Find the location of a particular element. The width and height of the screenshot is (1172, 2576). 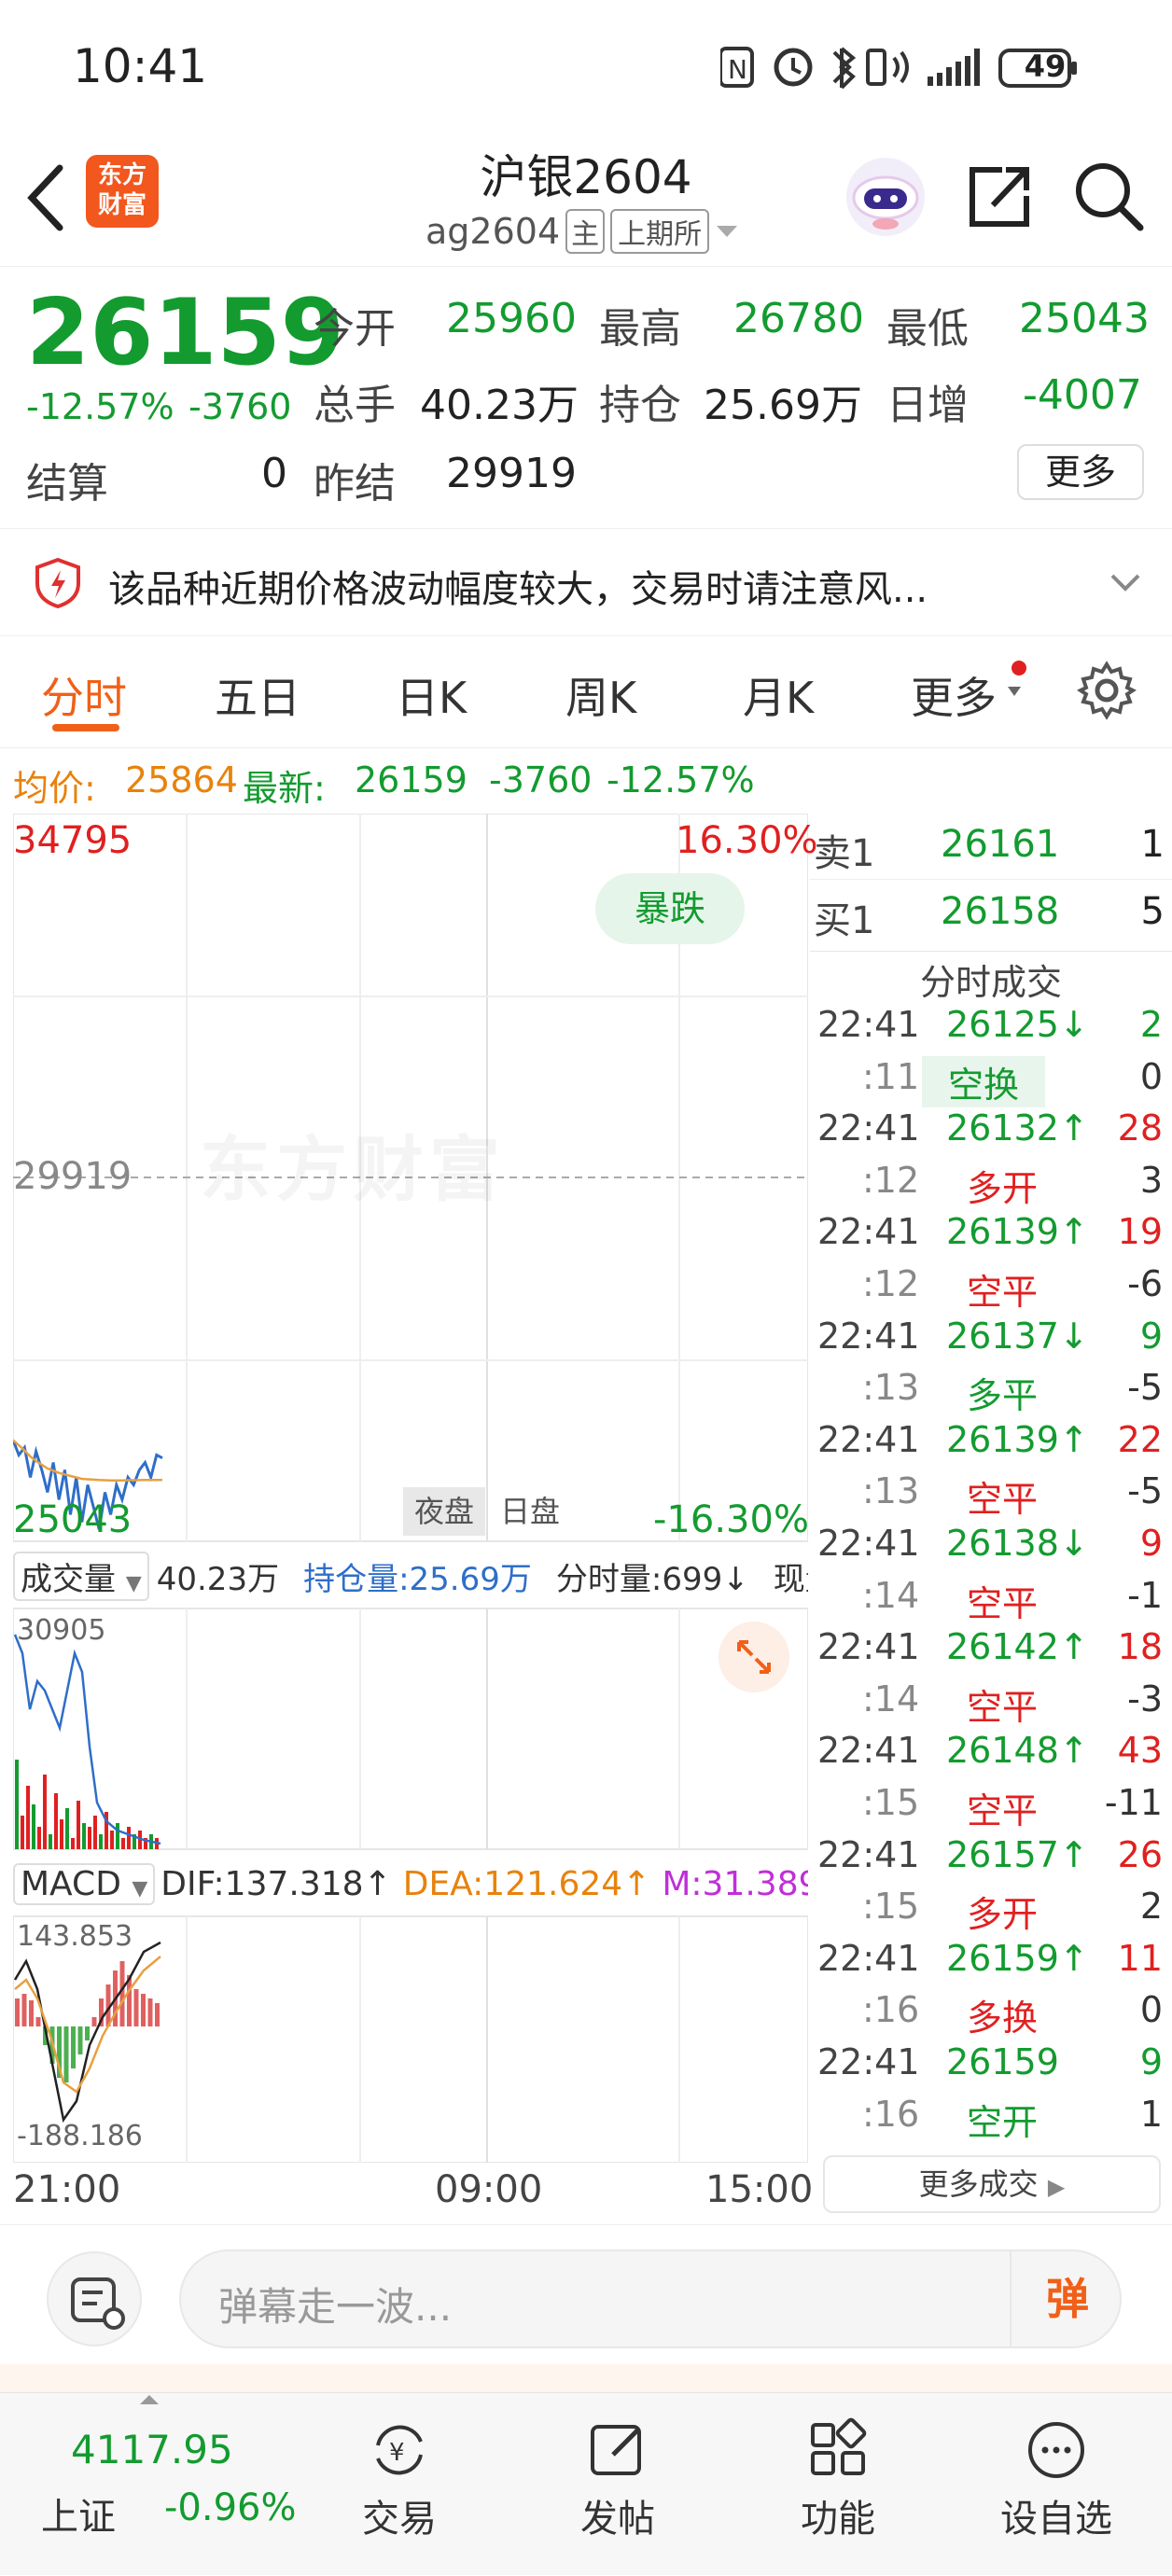

robot-avatar-icon is located at coordinates (886, 197).